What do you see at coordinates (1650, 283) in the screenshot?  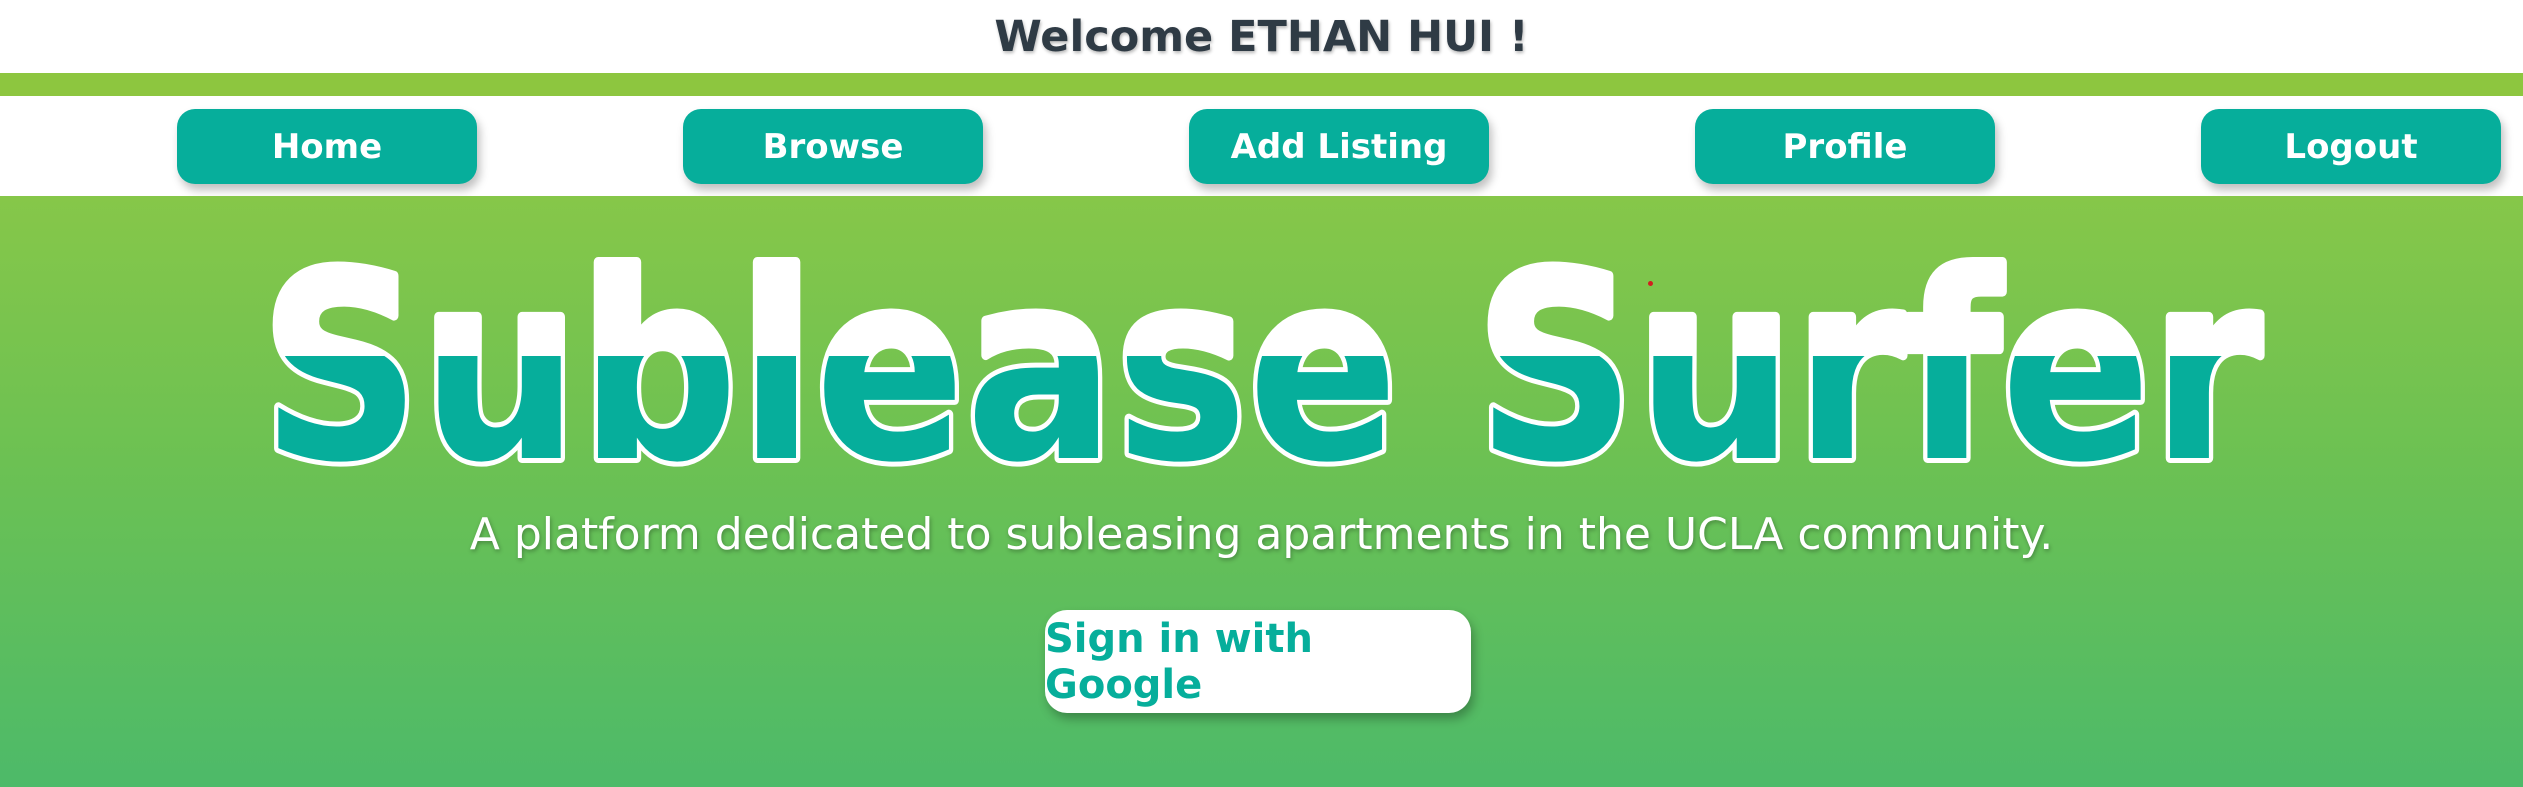 I see `cursor-marker` at bounding box center [1650, 283].